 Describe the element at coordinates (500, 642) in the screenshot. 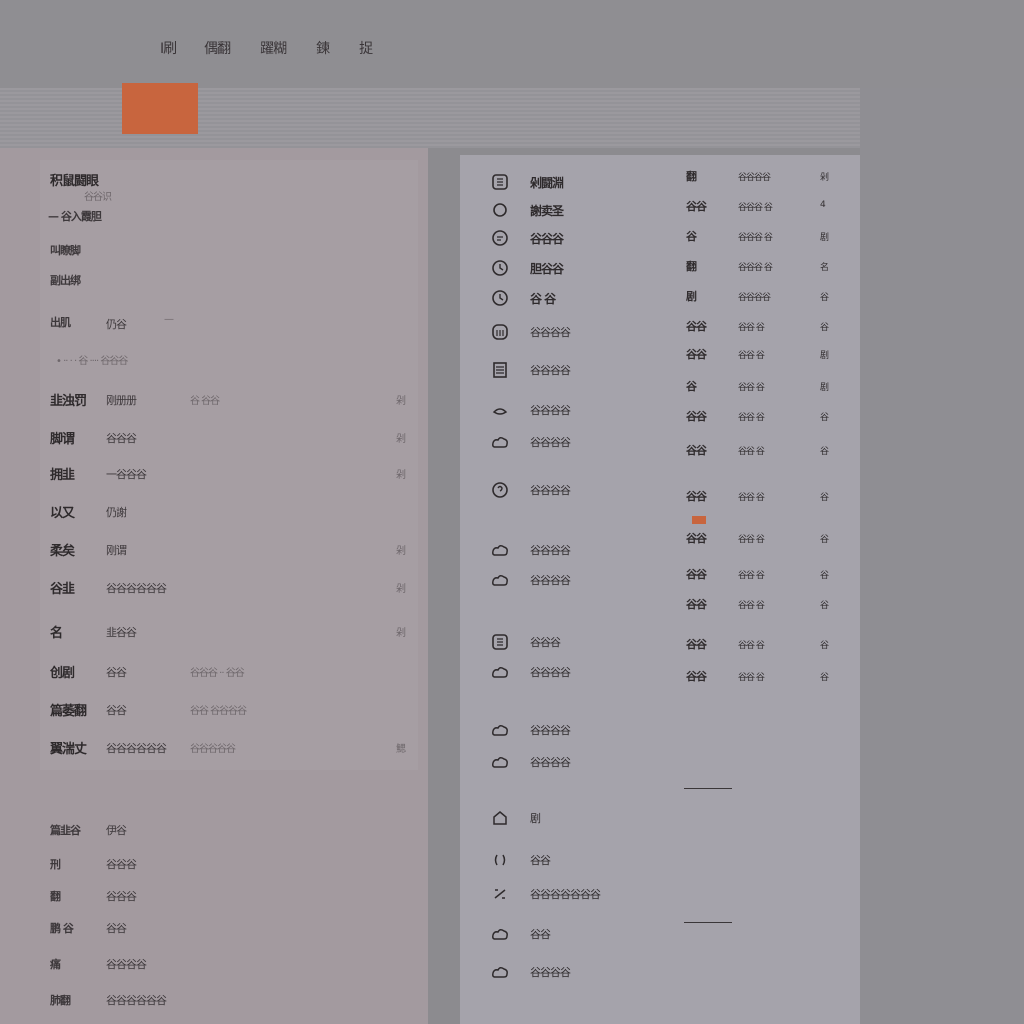

I see `grid-icon` at that location.